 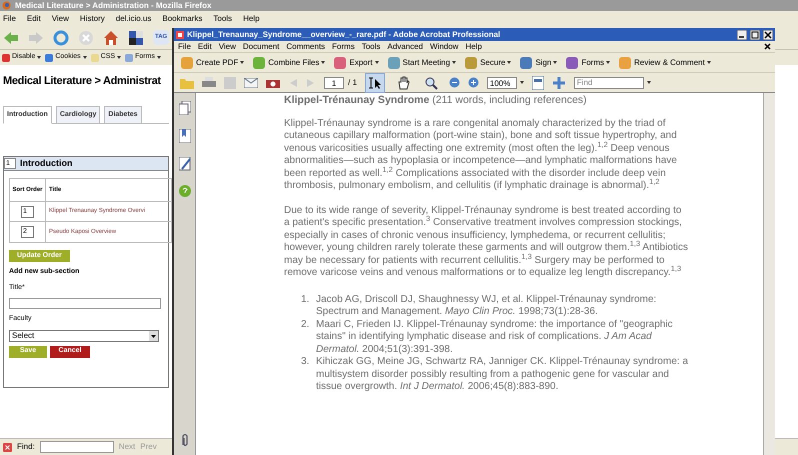 What do you see at coordinates (486, 242) in the screenshot?
I see `paragraph: Due to its wide range of severity, Klippel-Trénaunay syndrome is best treated according to a patient's specific presentation.$^{3}$ Conservative treatment involves compression stockings, especially in cases of chronic venous insufficiency, lymphedema, or recurrent cellulitis; however, young children rarely tolerate these garments and will outgrow them.$^{1,3}$ Antibiotics may be necessary for patients with recurrent cellulitis.$^{1,3}$ Surgery may be performed to remove varicose veins and venous malformations or to equalize leg length discrepancy.$^{1,3}$` at bounding box center [486, 242].